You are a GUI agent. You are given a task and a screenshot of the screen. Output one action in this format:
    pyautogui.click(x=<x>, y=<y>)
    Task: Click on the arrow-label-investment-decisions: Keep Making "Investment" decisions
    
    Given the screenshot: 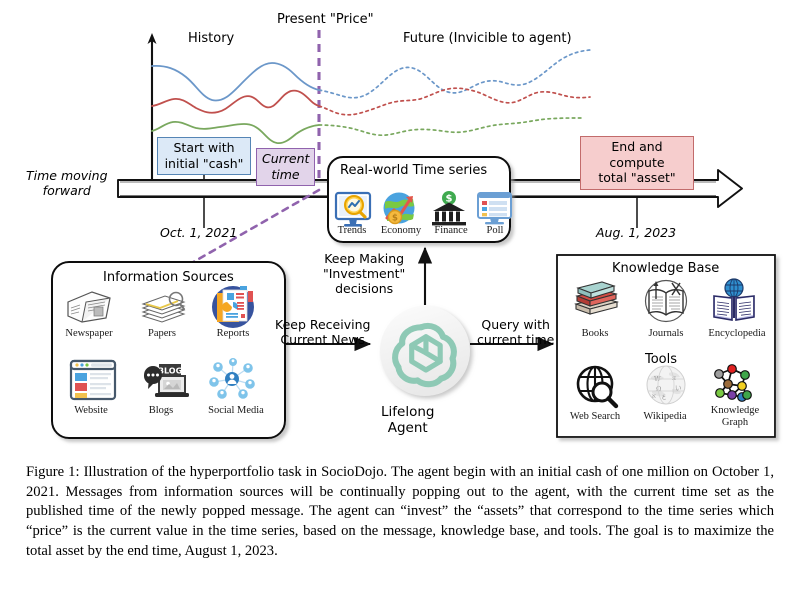 What is the action you would take?
    pyautogui.click(x=364, y=273)
    